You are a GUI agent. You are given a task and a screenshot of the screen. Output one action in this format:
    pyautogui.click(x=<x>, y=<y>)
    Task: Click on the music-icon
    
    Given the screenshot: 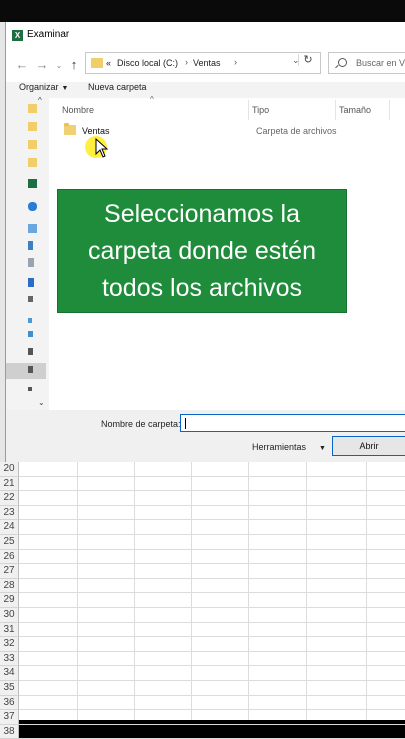 What is the action you would take?
    pyautogui.click(x=30, y=320)
    